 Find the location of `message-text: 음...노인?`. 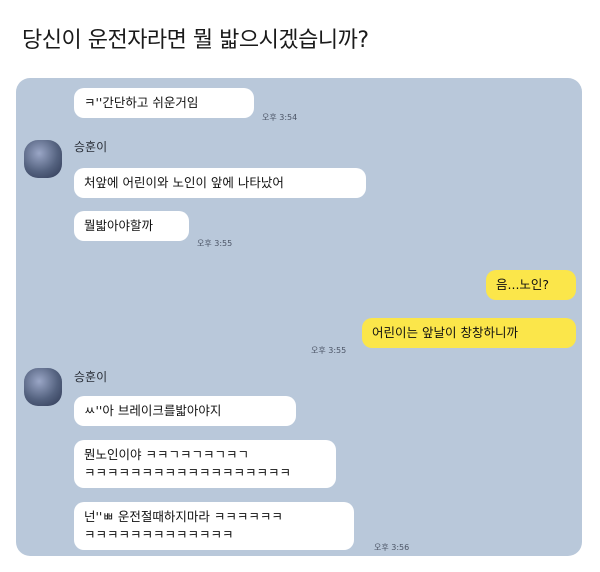

message-text: 음...노인? is located at coordinates (523, 284).